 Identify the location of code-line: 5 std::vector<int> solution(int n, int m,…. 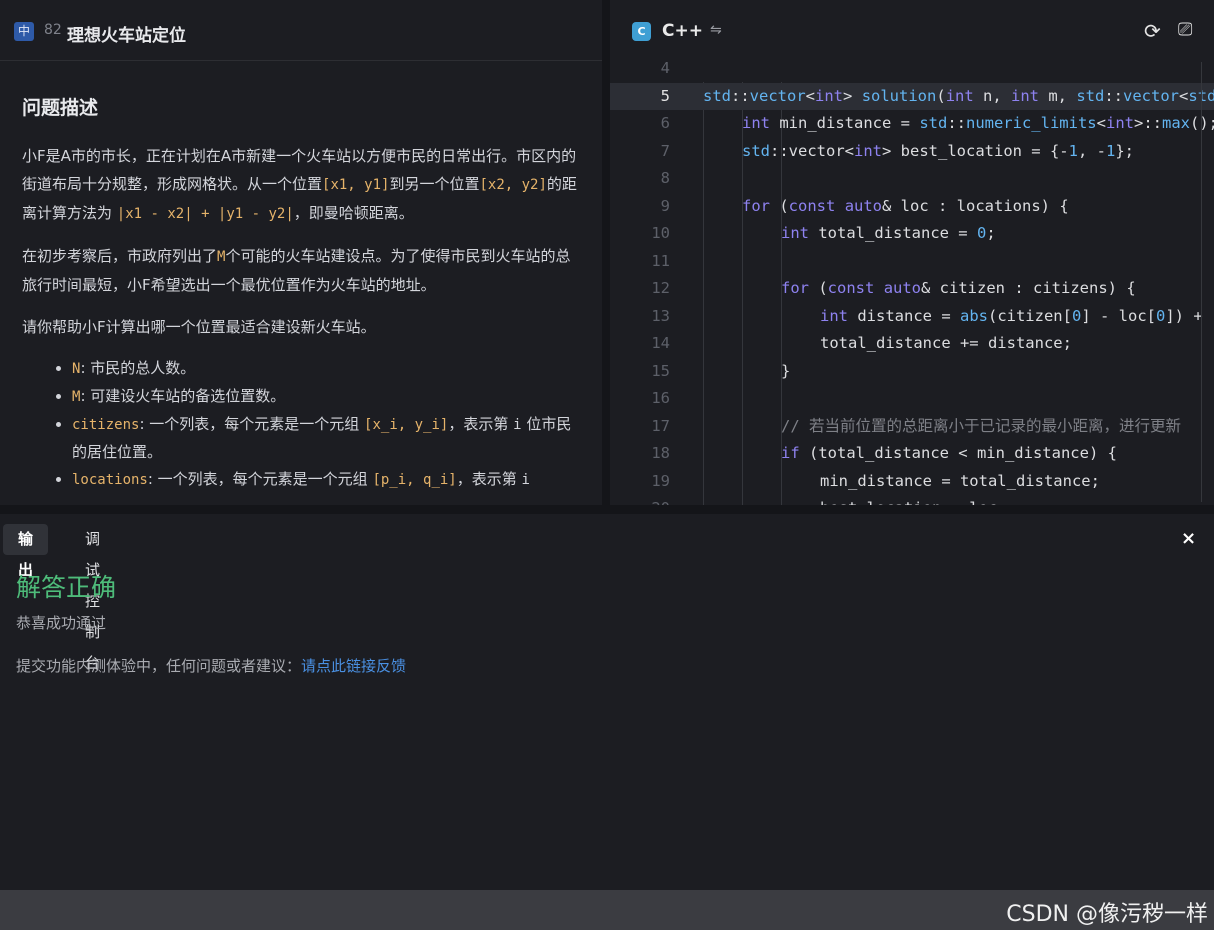
(912, 96).